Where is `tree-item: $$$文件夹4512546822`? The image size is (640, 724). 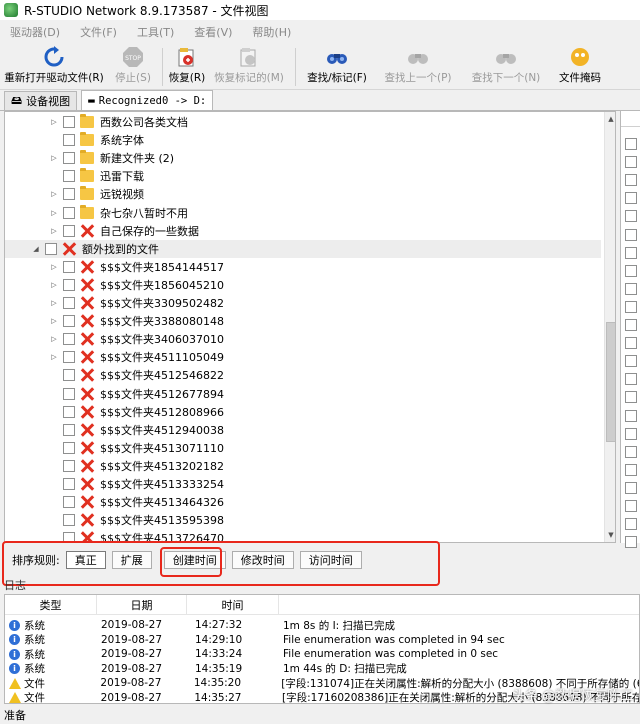
tree-item: $$$文件夹4512546822 is located at coordinates (303, 375).